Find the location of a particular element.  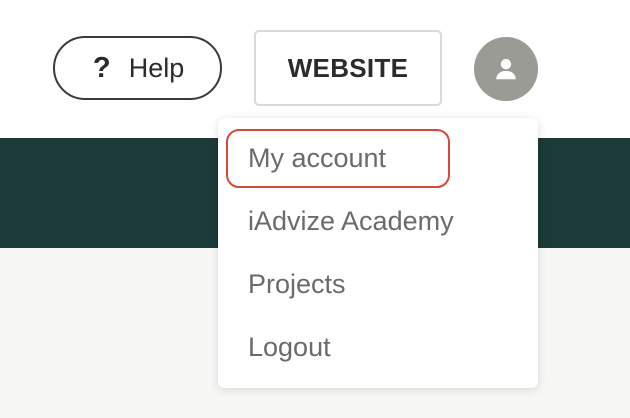

help-icon: ? is located at coordinates (101, 67).